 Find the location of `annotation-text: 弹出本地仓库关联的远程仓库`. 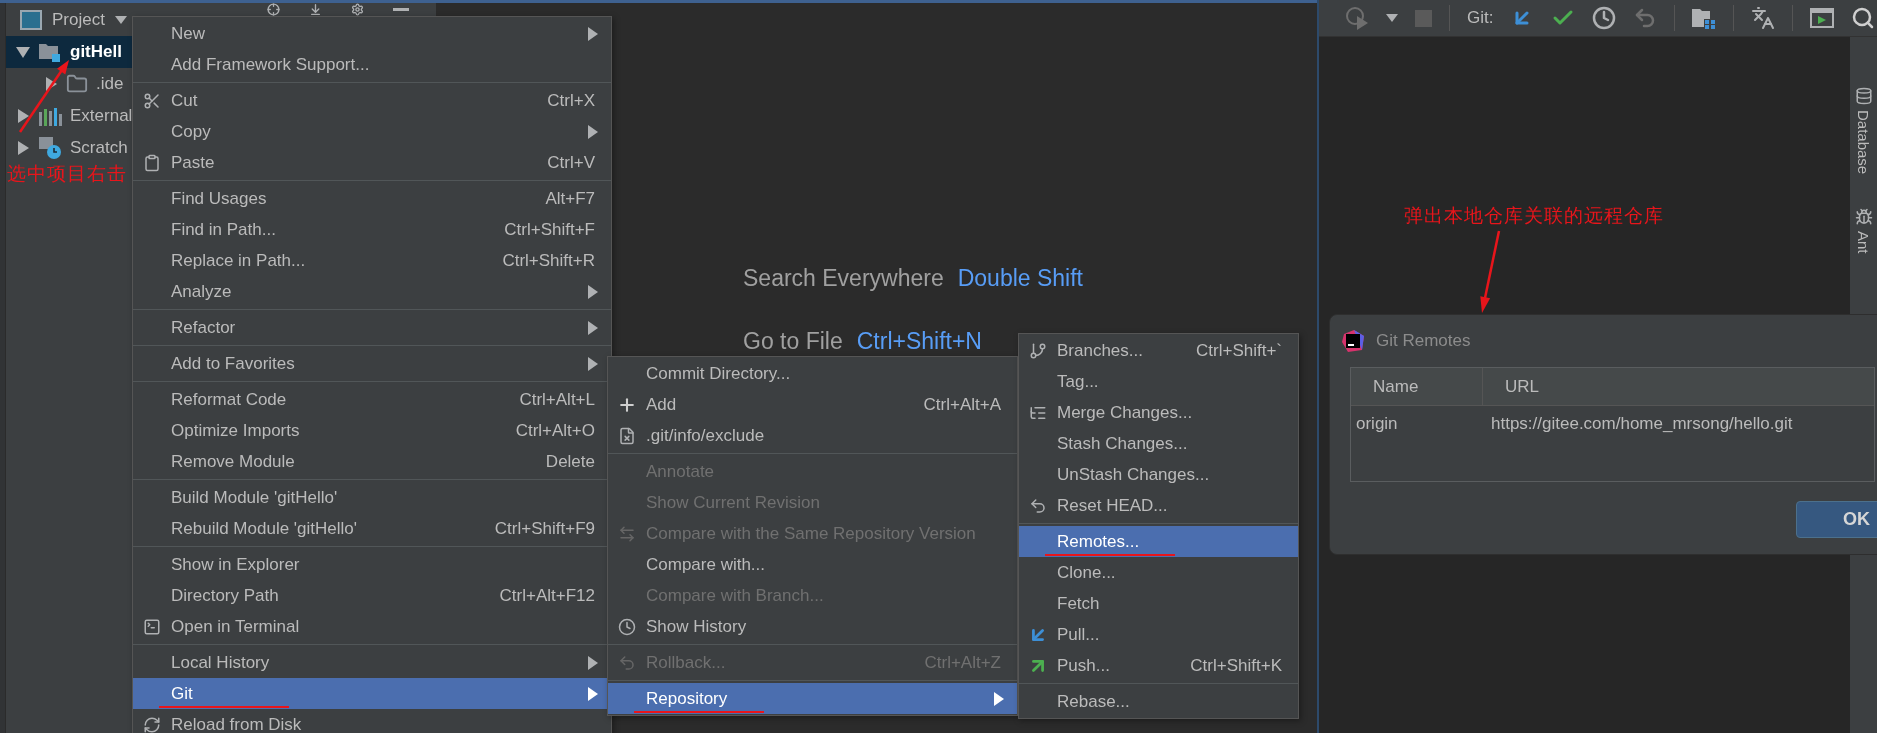

annotation-text: 弹出本地仓库关联的远程仓库 is located at coordinates (1534, 215).